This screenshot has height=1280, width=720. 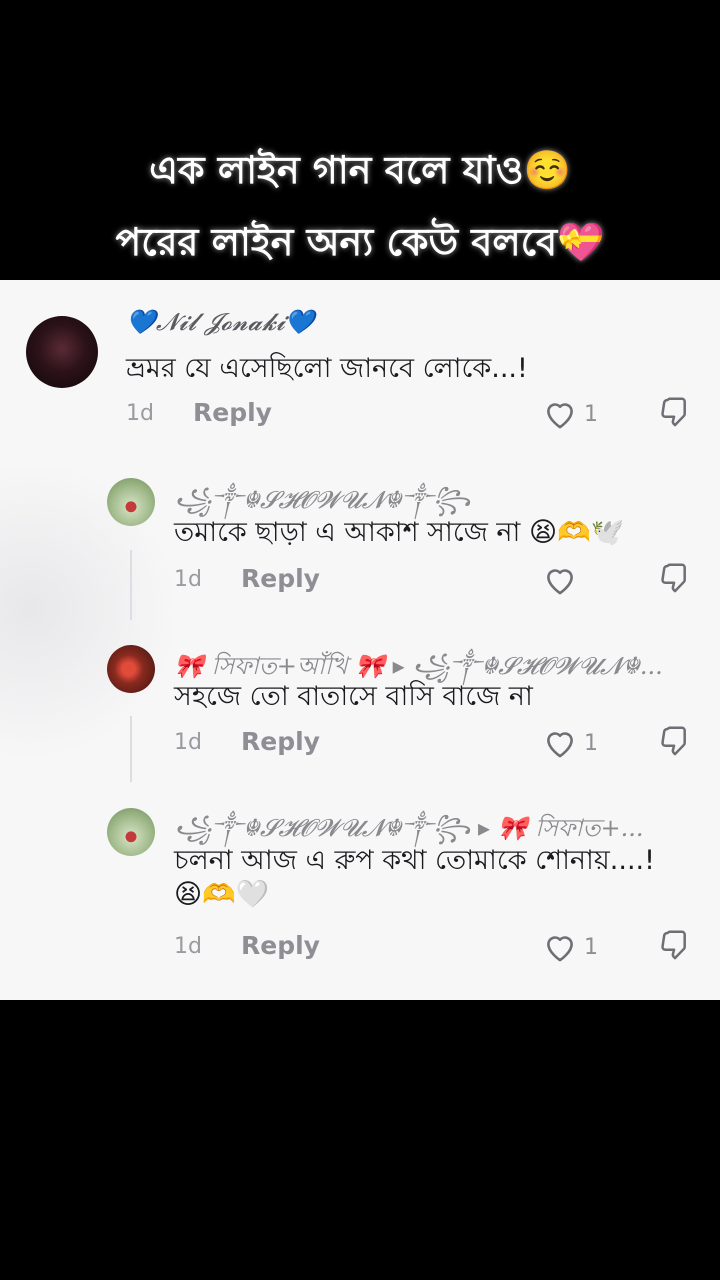 What do you see at coordinates (353, 696) in the screenshot?
I see `comment-text: সহজে তো বাতাসে বাসি বাজে না` at bounding box center [353, 696].